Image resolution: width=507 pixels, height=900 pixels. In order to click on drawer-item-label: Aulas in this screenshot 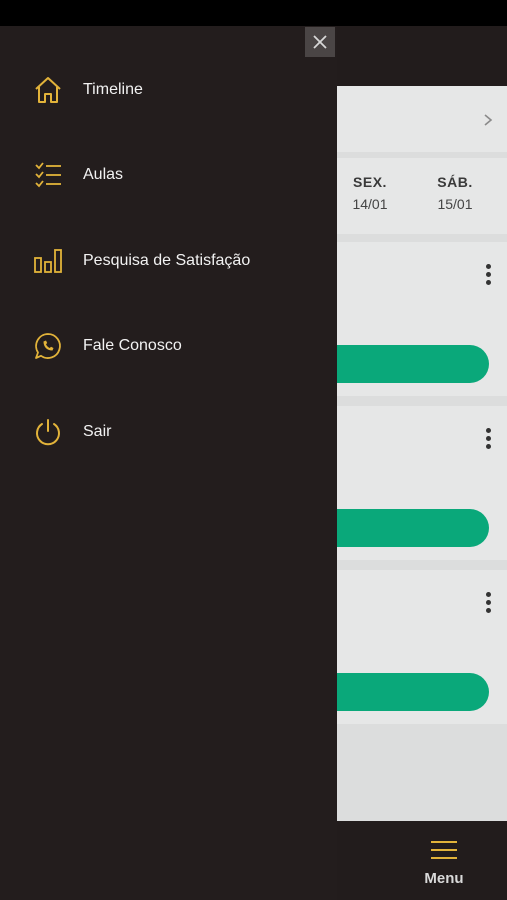, I will do `click(103, 174)`.